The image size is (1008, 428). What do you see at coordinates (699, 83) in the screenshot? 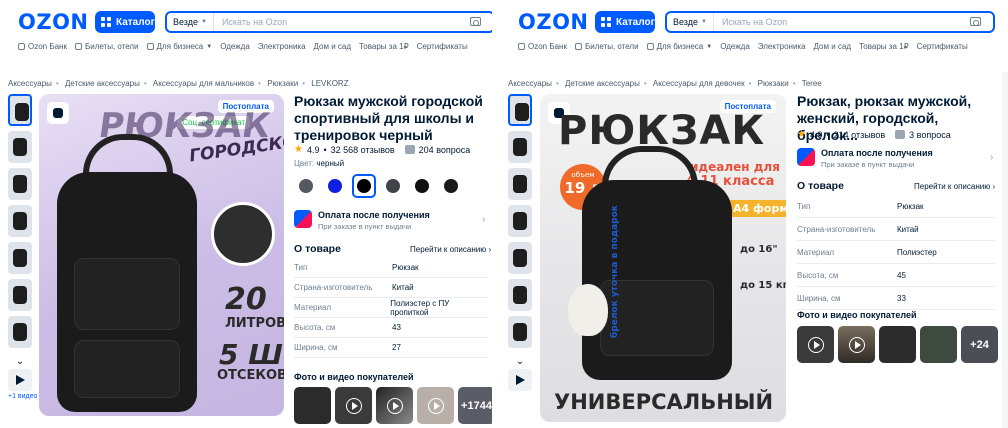
I see `breadcrumb-item: Аксессуары для девочек` at bounding box center [699, 83].